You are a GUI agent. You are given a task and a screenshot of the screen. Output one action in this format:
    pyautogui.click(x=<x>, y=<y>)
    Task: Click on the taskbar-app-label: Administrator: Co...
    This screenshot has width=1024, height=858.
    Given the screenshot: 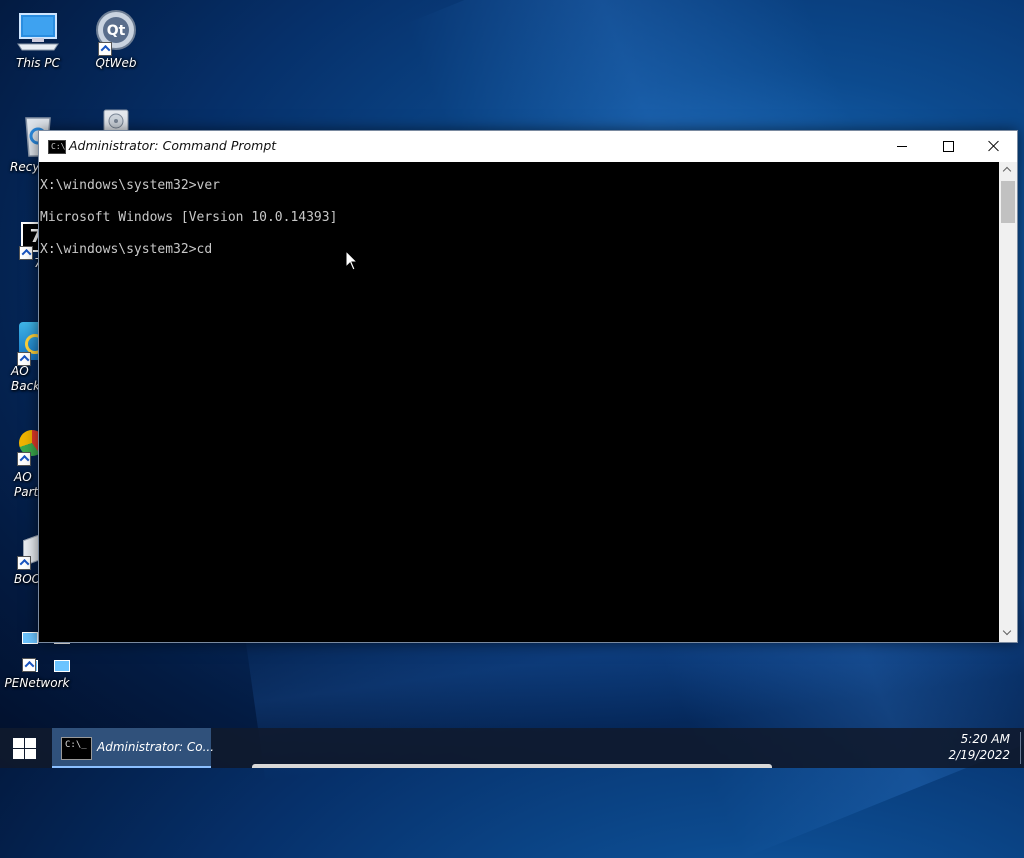 What is the action you would take?
    pyautogui.click(x=156, y=747)
    